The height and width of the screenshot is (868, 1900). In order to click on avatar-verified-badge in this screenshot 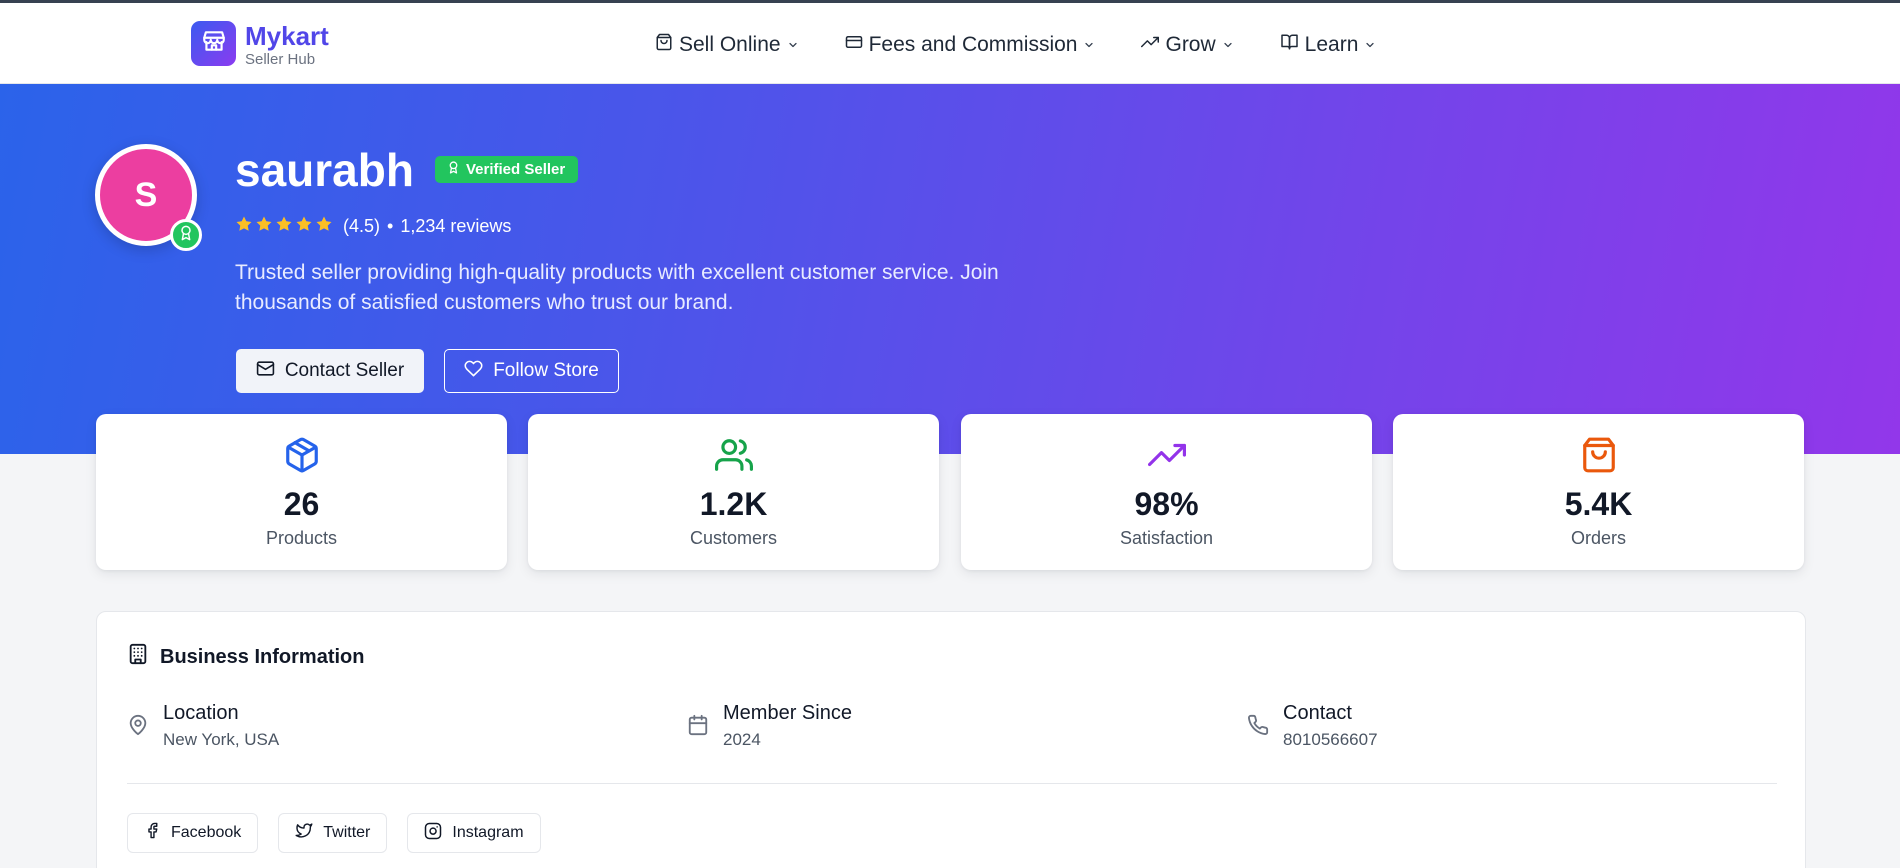, I will do `click(186, 235)`.